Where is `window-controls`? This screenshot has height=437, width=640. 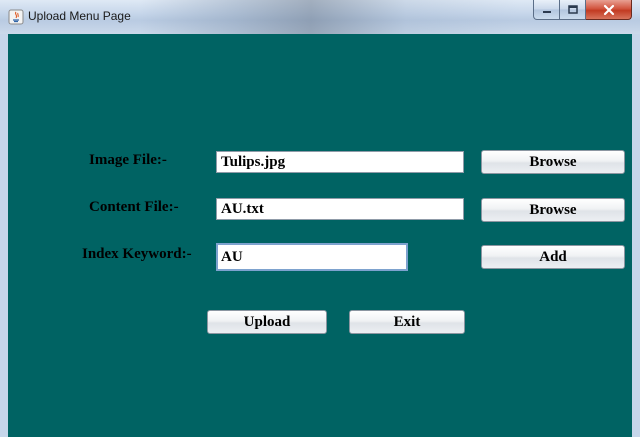
window-controls is located at coordinates (582, 11).